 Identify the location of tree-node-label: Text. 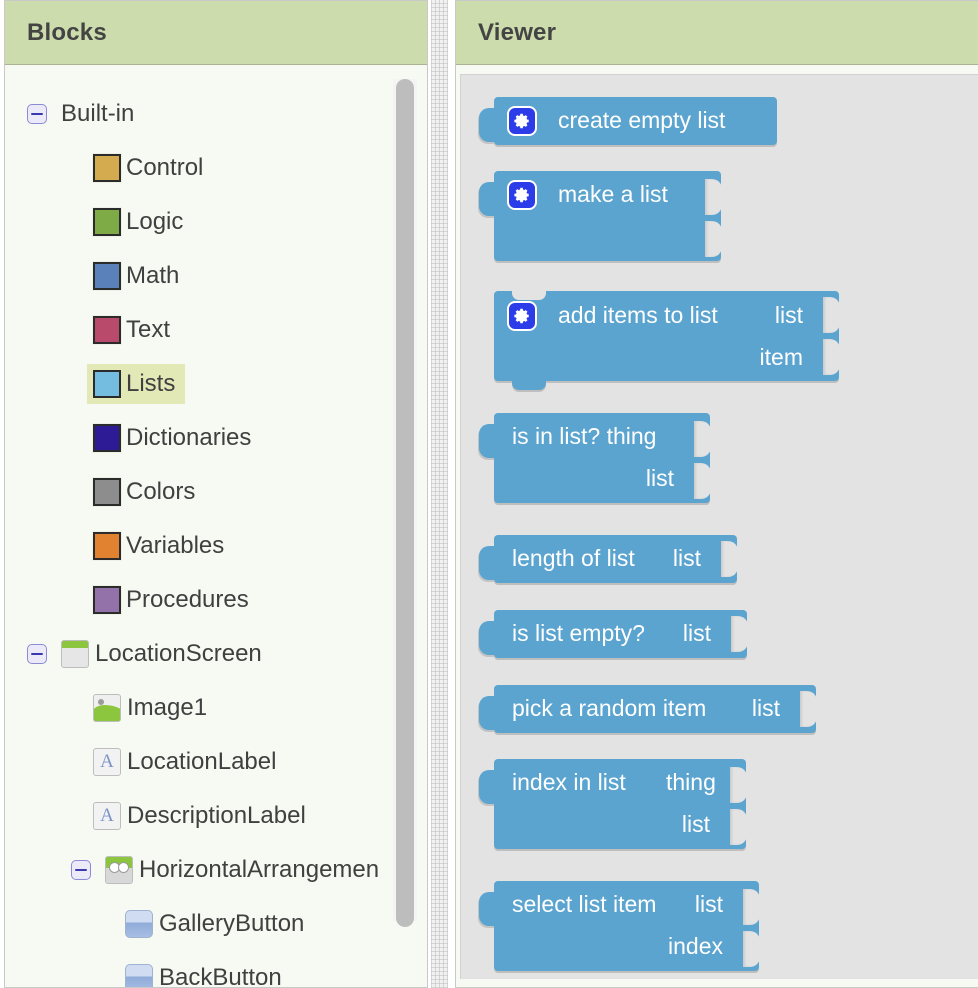
(148, 329).